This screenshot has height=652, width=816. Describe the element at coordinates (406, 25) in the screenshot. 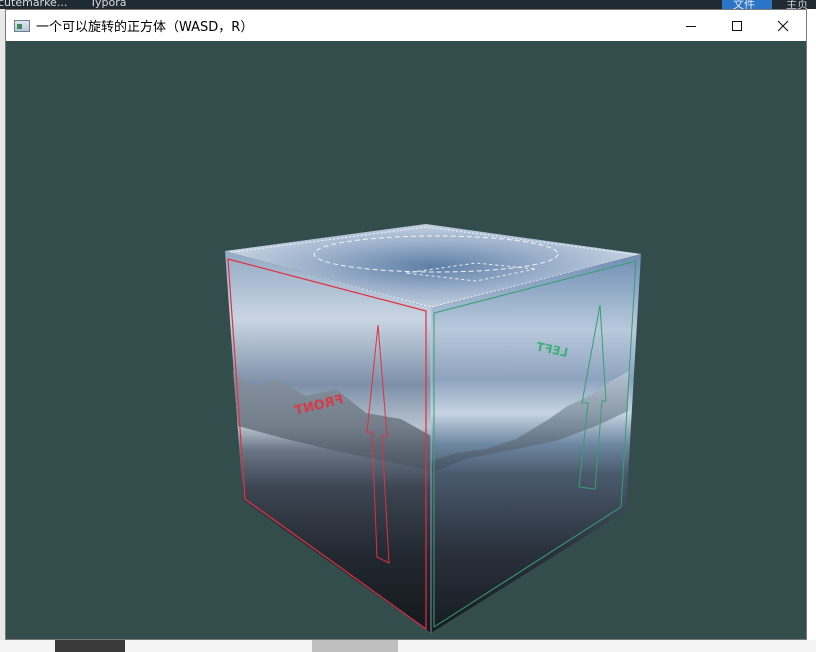

I see `title-bar: 一个可以旋转的正方体（WASD，R）` at that location.